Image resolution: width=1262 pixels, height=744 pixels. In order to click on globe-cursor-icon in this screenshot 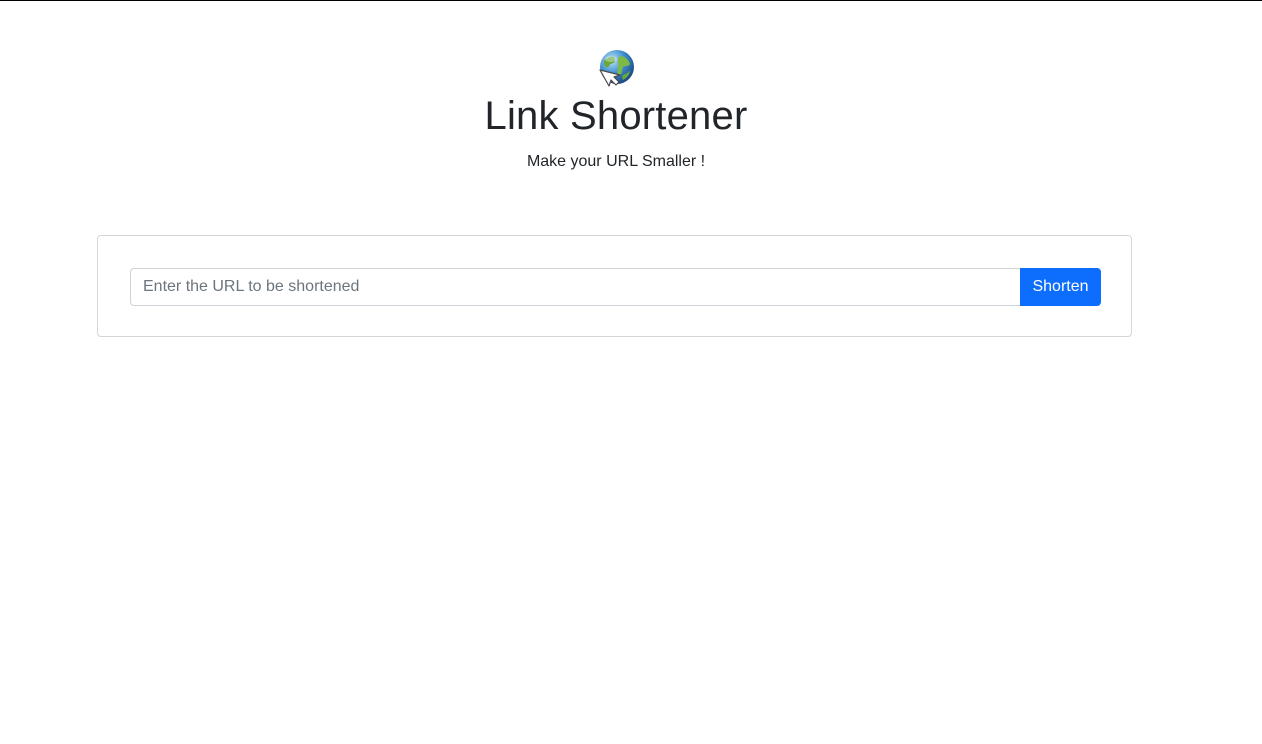, I will do `click(616, 68)`.